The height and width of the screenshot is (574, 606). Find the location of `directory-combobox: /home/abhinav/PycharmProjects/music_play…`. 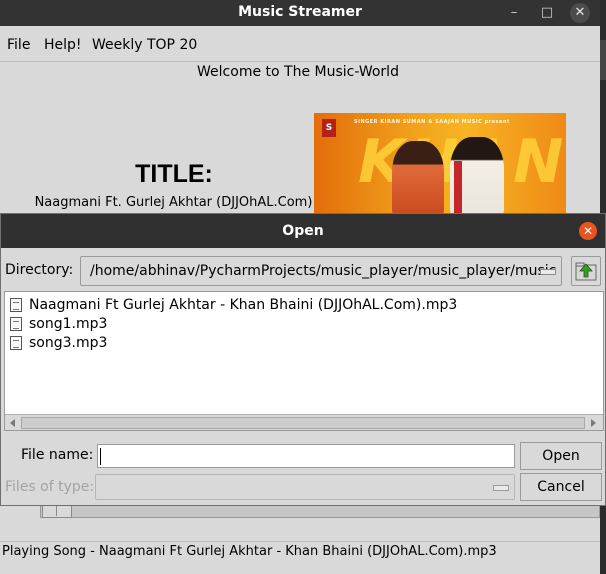

directory-combobox: /home/abhinav/PycharmProjects/music_play… is located at coordinates (321, 271).